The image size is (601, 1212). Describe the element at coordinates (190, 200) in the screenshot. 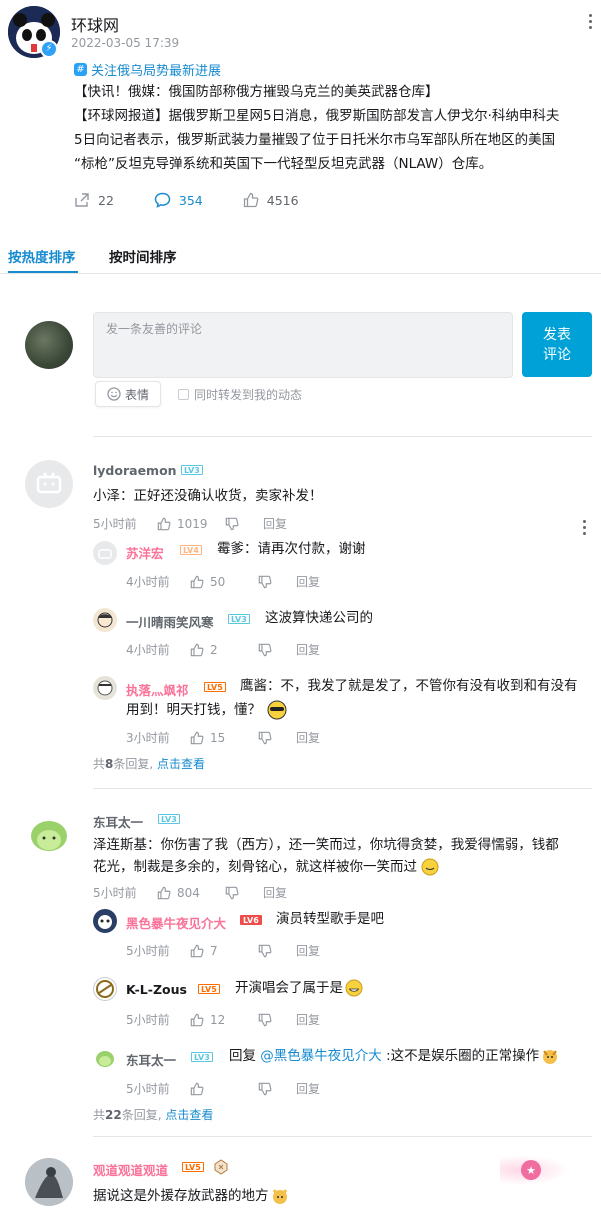

I see `comment-count: 354` at that location.